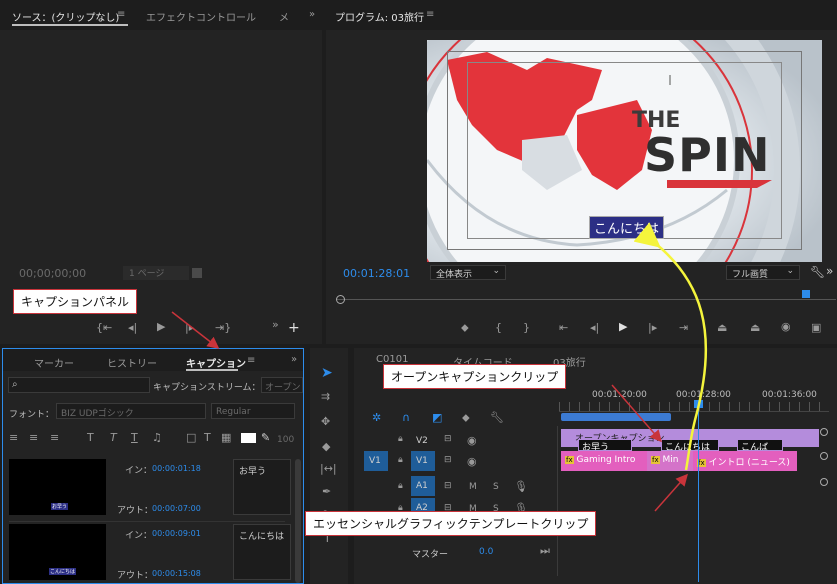 The image size is (837, 584). What do you see at coordinates (451, 523) in the screenshot?
I see `callout-essential-graphics-clip: エッセンシャルグラフィックテンプレートクリップ` at bounding box center [451, 523].